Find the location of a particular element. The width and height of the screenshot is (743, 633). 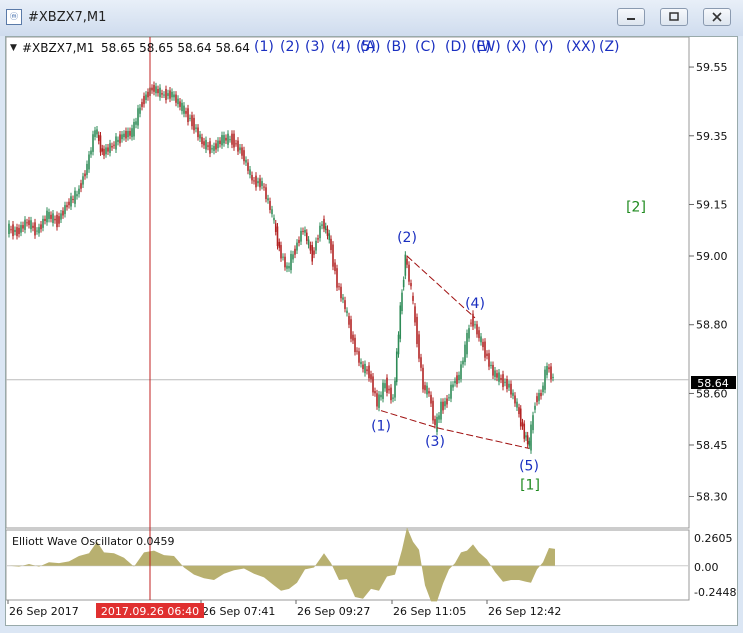

wave-tab-button: (B) is located at coordinates (396, 47).